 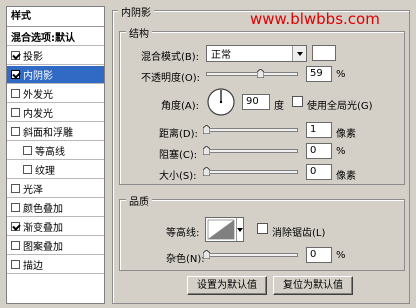 I want to click on distance-label: 距离(D):, so click(x=178, y=134).